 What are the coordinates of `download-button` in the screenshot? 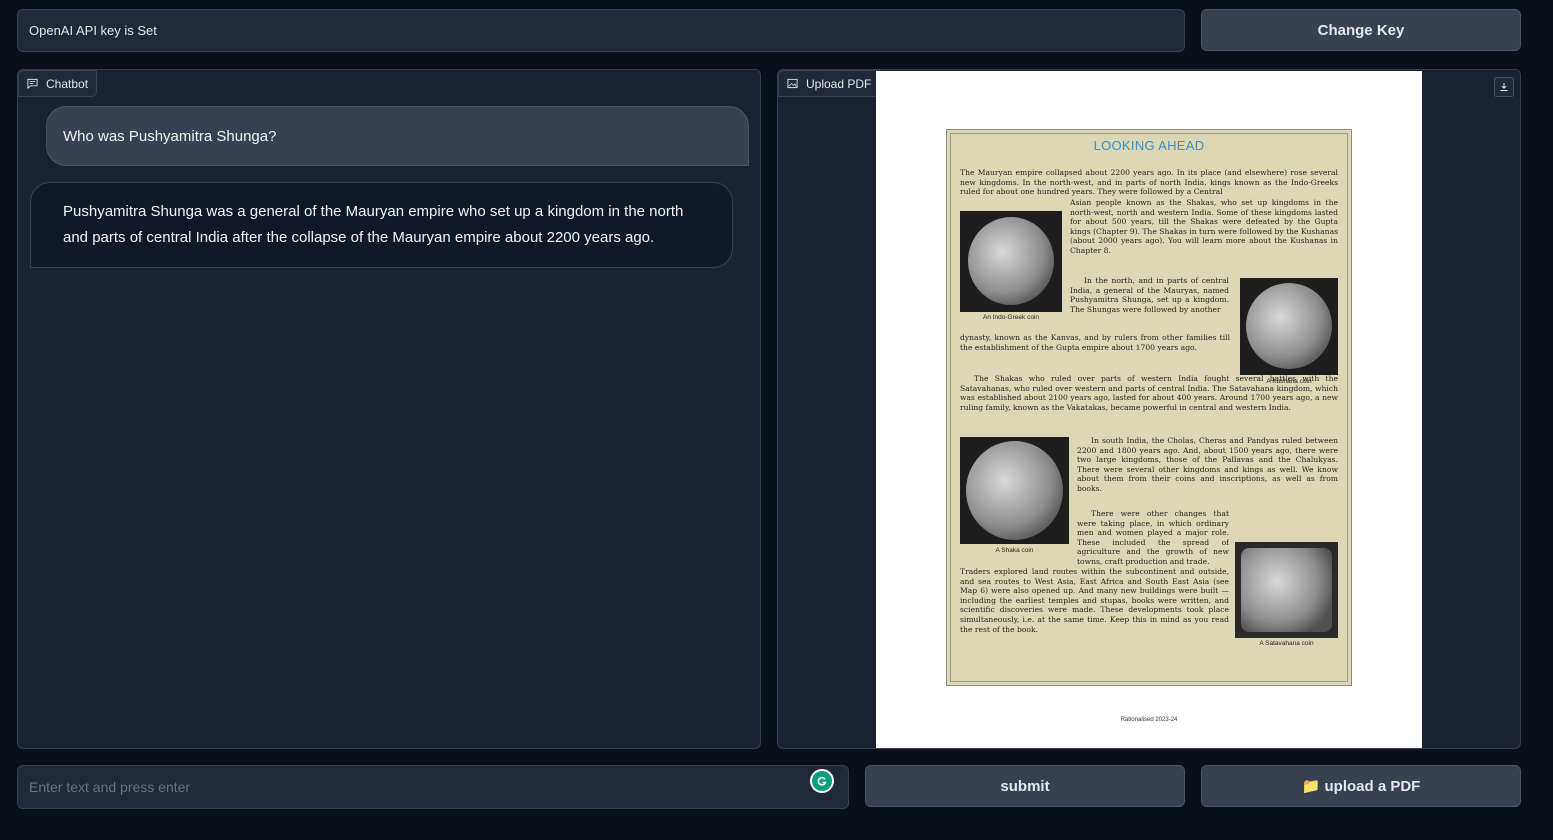 It's located at (1504, 87).